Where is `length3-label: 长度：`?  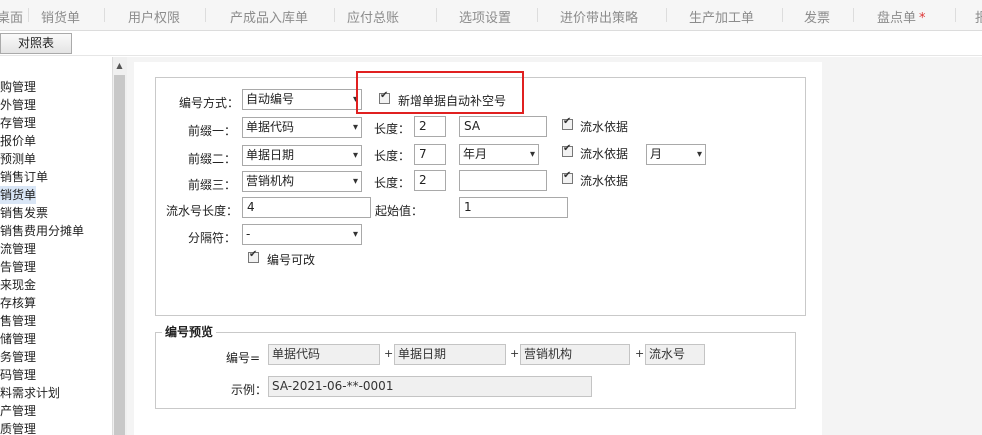 length3-label: 长度： is located at coordinates (392, 183).